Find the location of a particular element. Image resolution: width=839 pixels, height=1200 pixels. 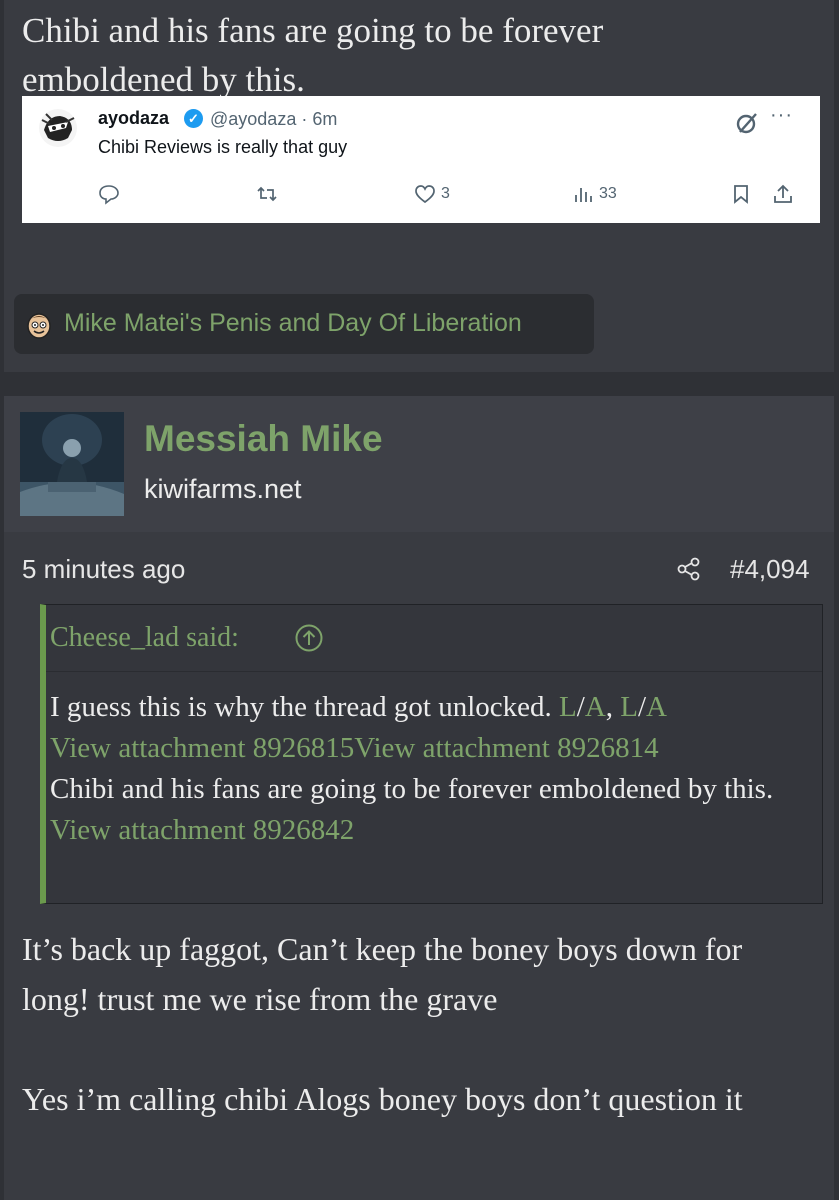

verified-badge-icon: ✓ is located at coordinates (193, 118).